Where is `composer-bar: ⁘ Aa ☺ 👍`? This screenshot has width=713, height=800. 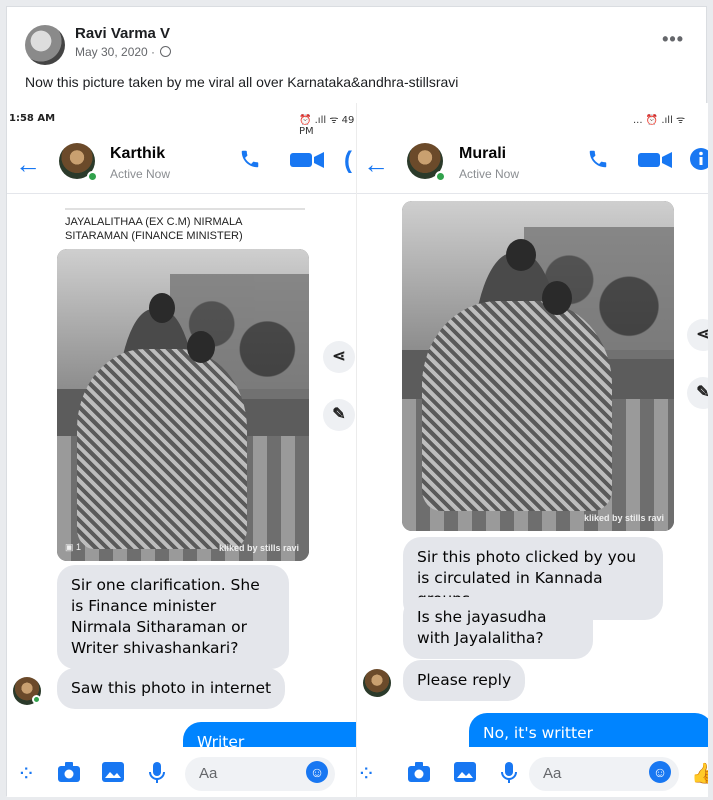 composer-bar: ⁘ Aa ☺ 👍 is located at coordinates (532, 772).